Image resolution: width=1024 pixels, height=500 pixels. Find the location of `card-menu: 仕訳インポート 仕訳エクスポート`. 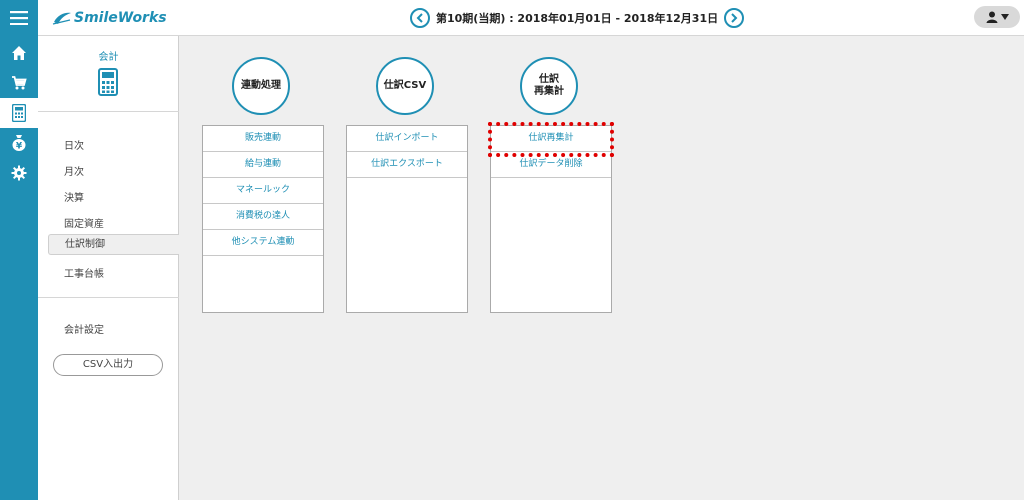

card-menu: 仕訳インポート 仕訳エクスポート is located at coordinates (407, 219).